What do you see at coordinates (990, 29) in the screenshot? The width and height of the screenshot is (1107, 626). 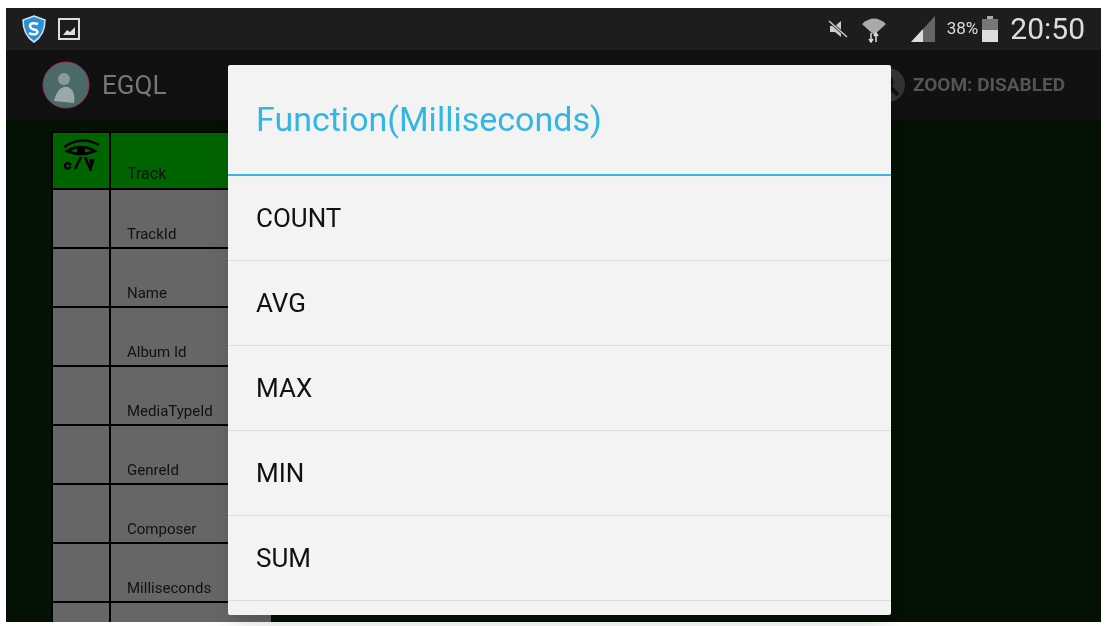 I see `battery-icon` at bounding box center [990, 29].